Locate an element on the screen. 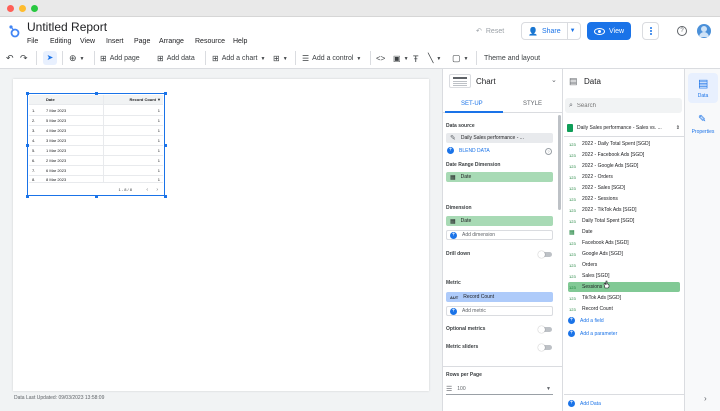  field-item: 123 2022 - Sales [SGD] is located at coordinates (624, 188).